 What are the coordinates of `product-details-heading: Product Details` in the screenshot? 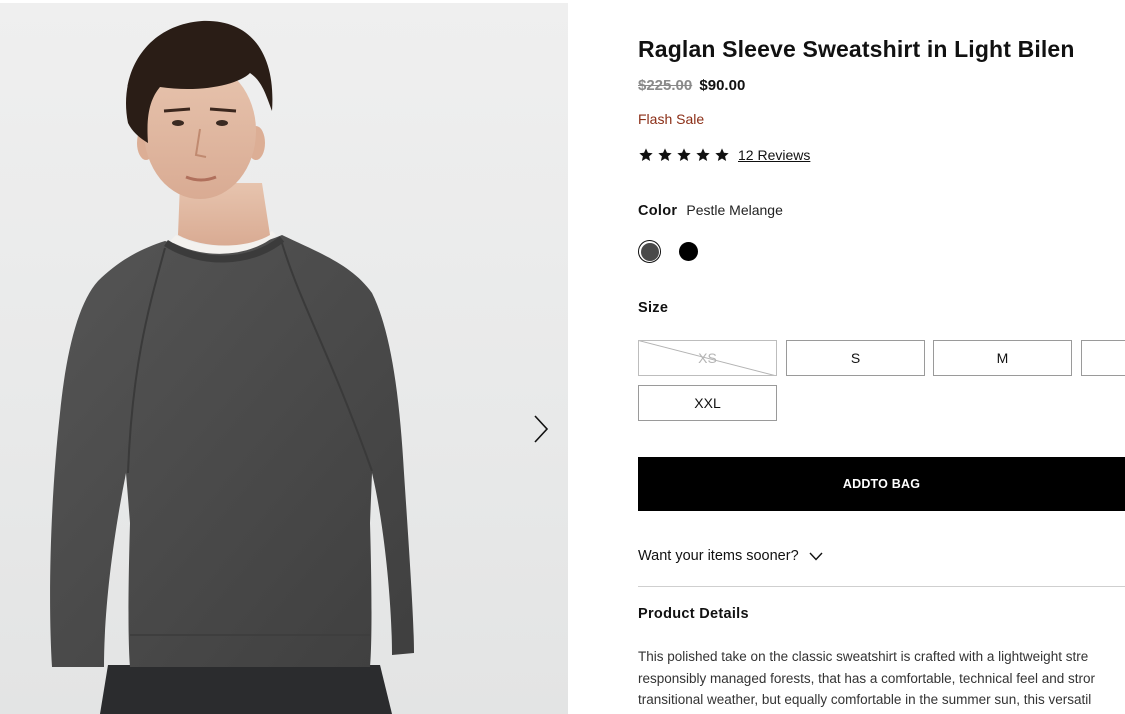 It's located at (693, 614).